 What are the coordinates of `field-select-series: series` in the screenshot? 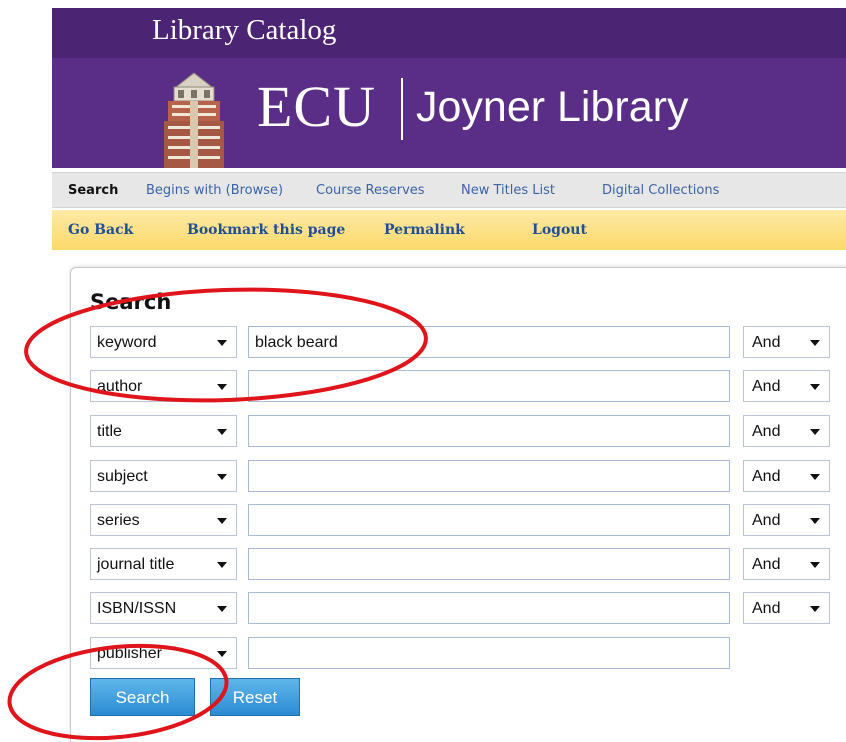 It's located at (163, 520).